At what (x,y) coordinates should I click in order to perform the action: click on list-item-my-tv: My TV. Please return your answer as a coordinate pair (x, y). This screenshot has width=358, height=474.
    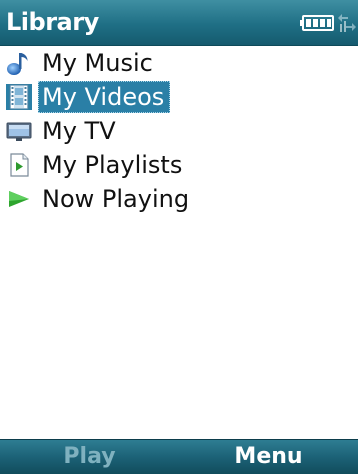
    Looking at the image, I should click on (179, 131).